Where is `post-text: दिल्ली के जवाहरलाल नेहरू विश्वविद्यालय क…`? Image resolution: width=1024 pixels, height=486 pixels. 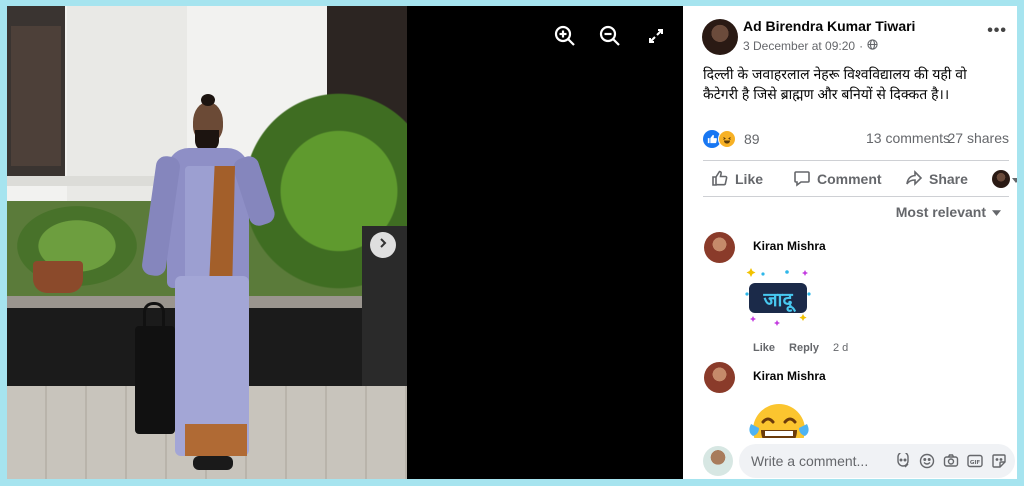
post-text: दिल्ली के जवाहरलाल नेहरू विश्वविद्यालय क… is located at coordinates (835, 84).